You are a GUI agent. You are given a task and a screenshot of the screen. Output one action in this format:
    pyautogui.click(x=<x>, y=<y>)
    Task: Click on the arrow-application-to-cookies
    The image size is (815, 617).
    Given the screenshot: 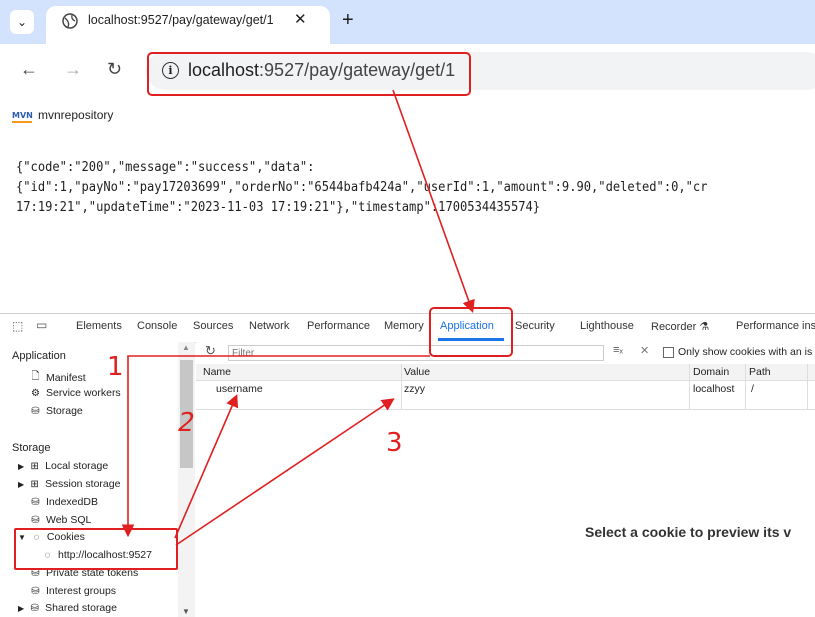 What is the action you would take?
    pyautogui.click(x=275, y=446)
    